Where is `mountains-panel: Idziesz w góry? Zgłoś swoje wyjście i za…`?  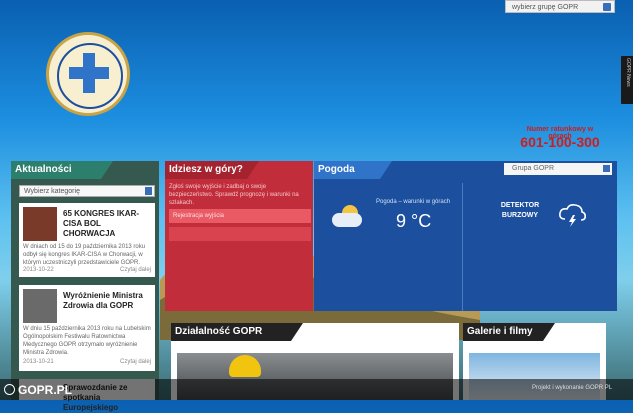 mountains-panel: Idziesz w góry? Zgłoś swoje wyjście i za… is located at coordinates (239, 236).